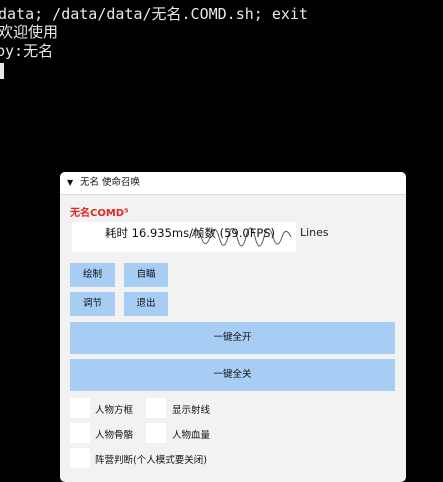  Describe the element at coordinates (92, 275) in the screenshot. I see `draw-button: 绘制` at that location.